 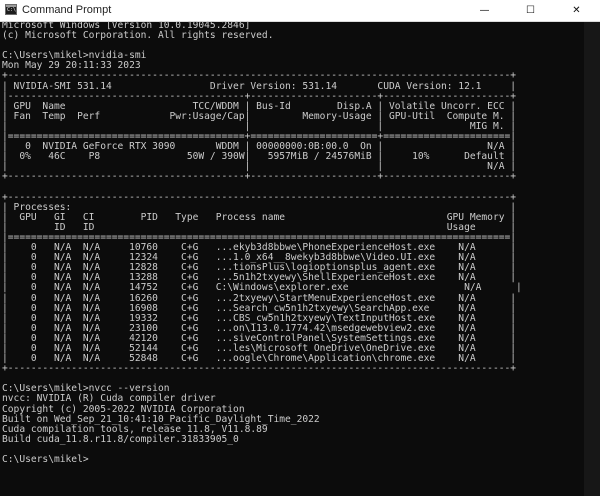 What do you see at coordinates (530, 10) in the screenshot?
I see `maximize-button: ☐` at bounding box center [530, 10].